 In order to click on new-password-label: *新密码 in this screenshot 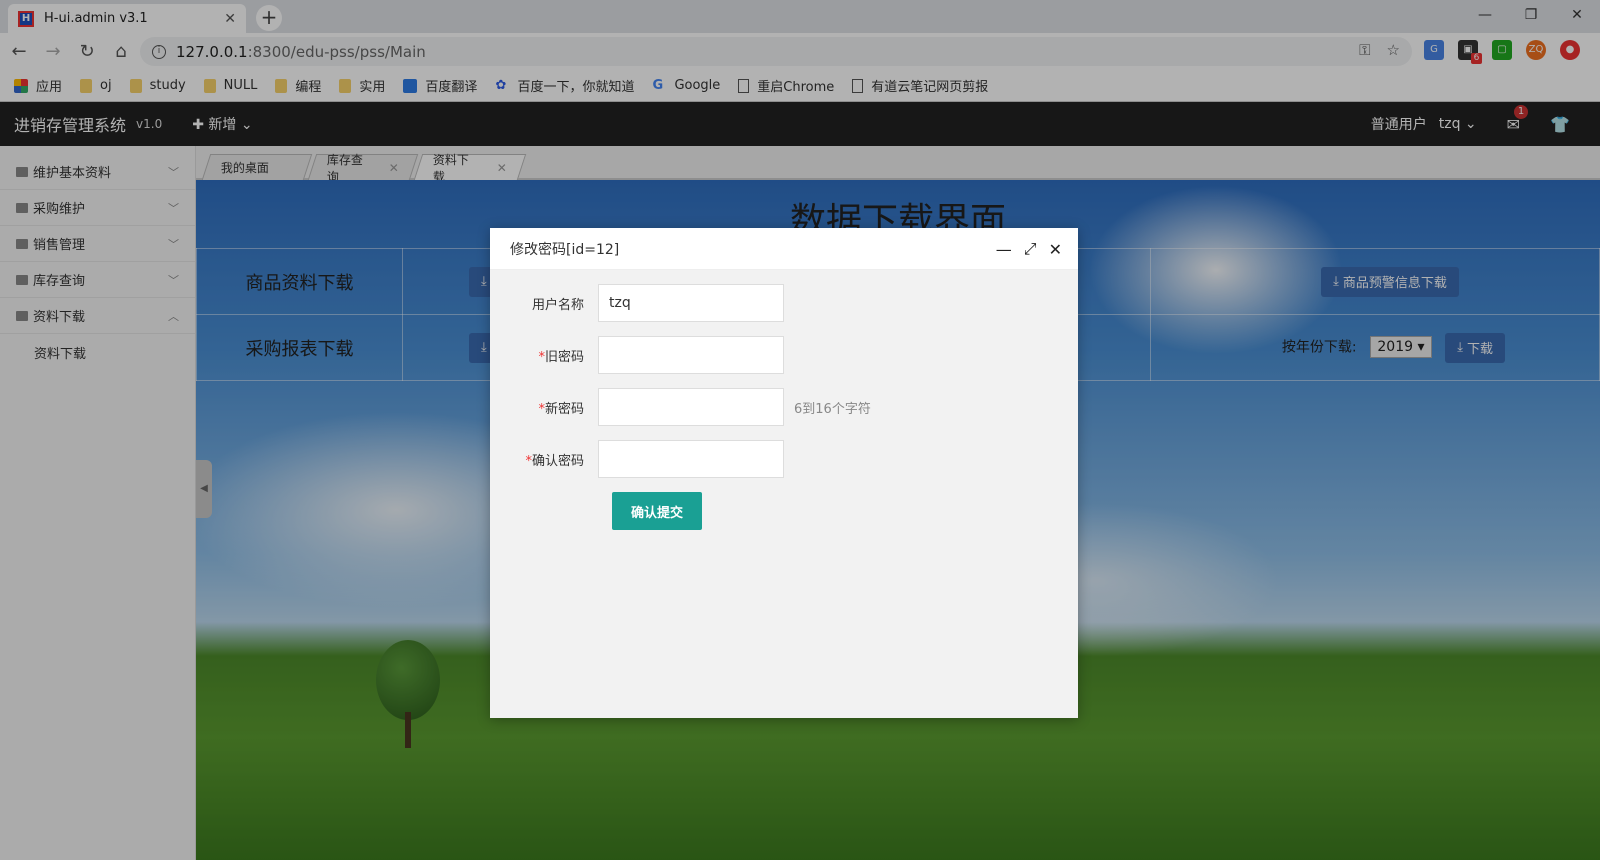, I will do `click(544, 407)`.